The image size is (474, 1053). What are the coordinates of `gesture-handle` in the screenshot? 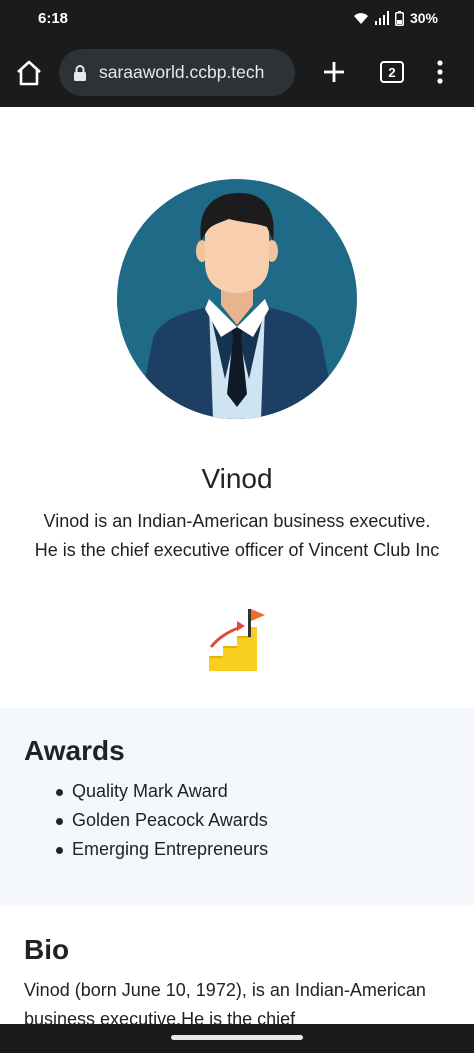 It's located at (237, 1037).